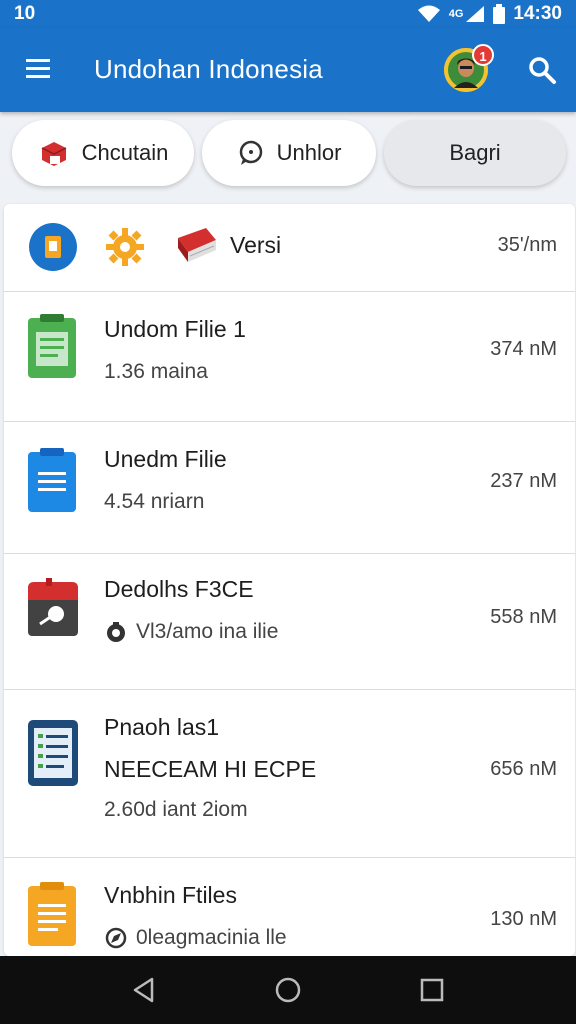 The height and width of the screenshot is (1024, 576). What do you see at coordinates (429, 14) in the screenshot?
I see `wifi-icon` at bounding box center [429, 14].